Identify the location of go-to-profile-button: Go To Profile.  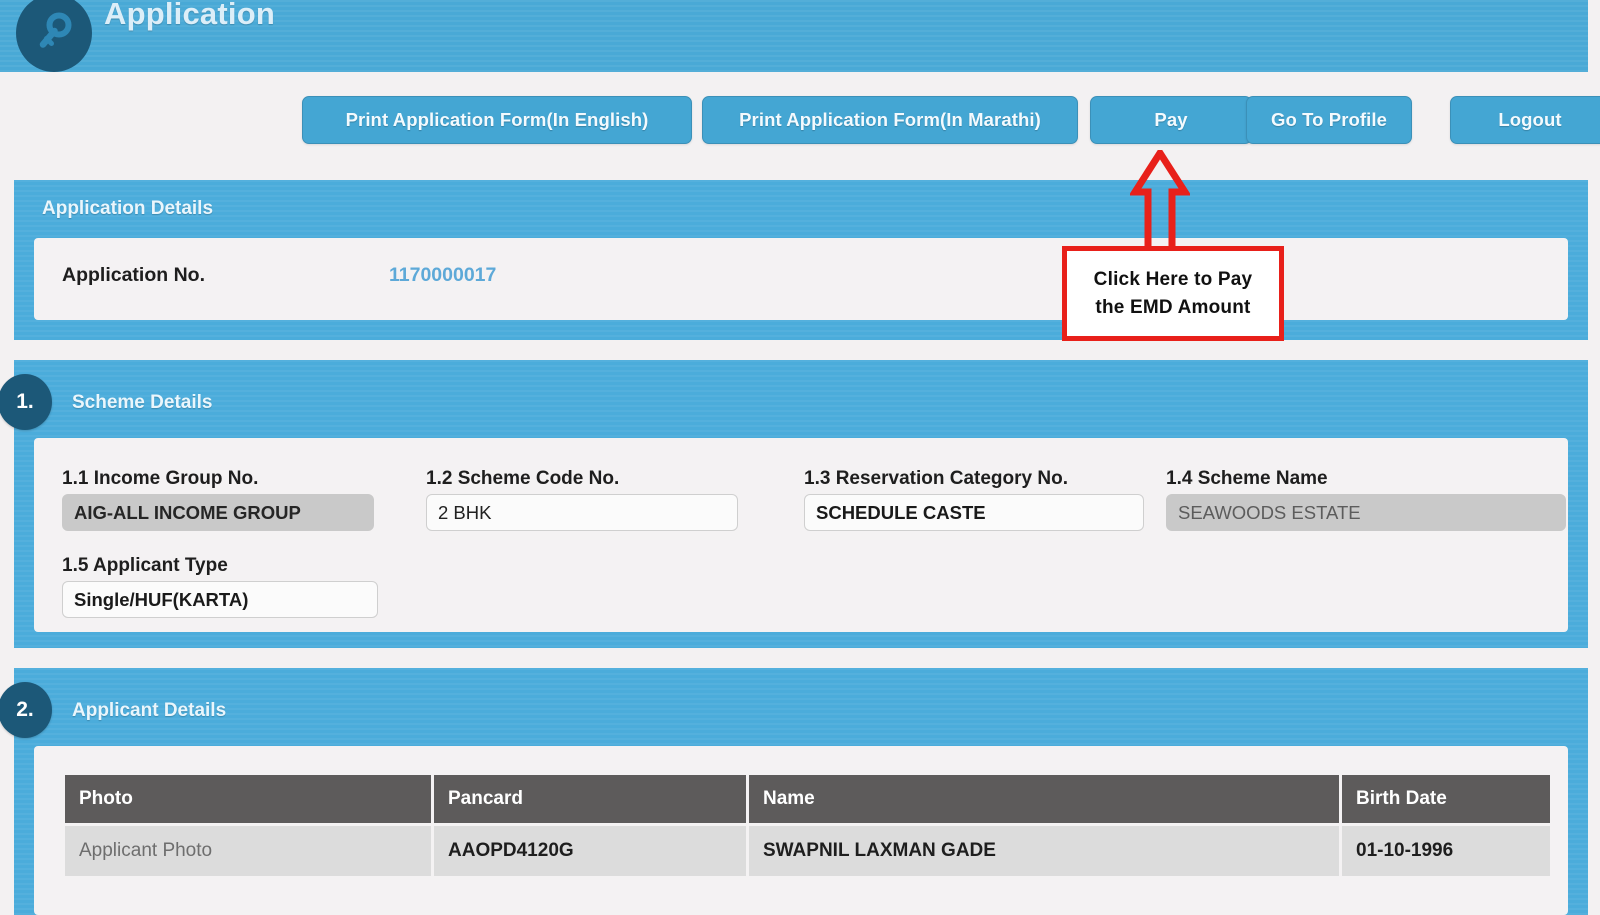
(1329, 120).